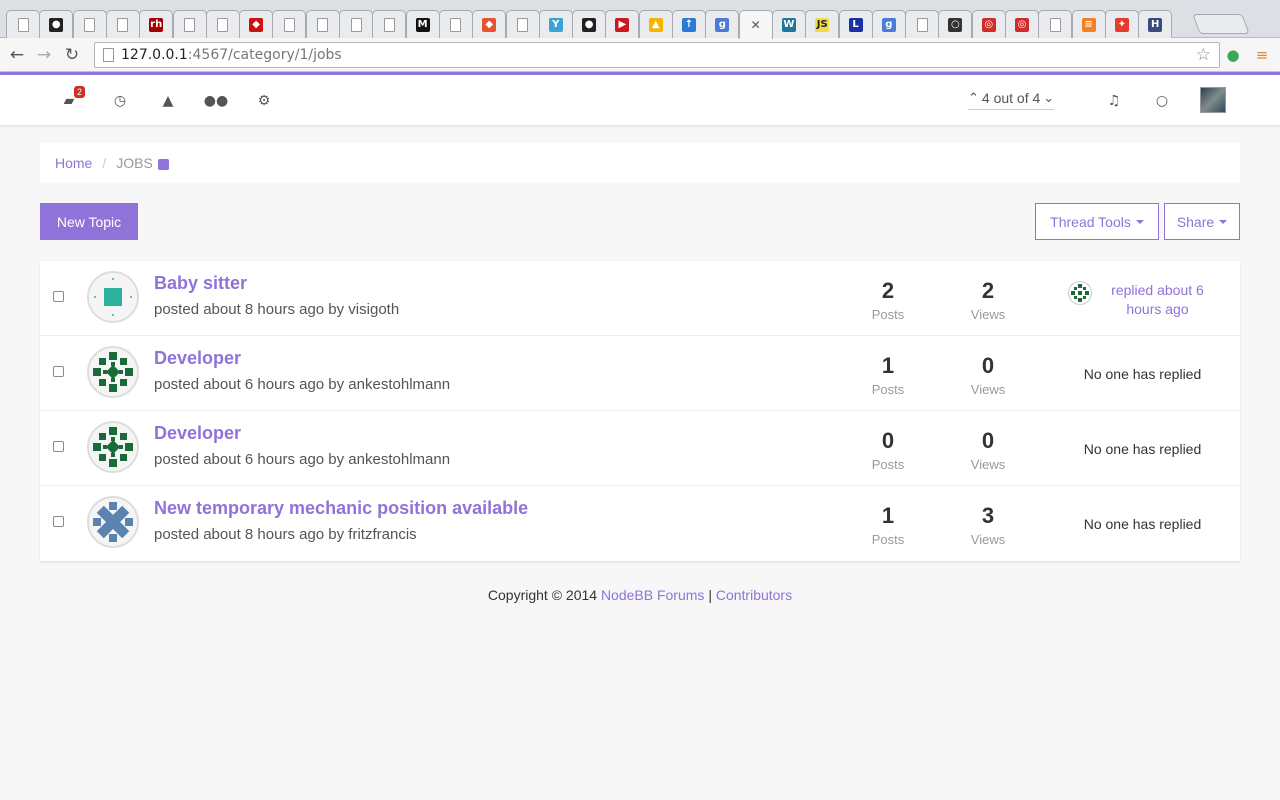 The image size is (1280, 800). What do you see at coordinates (988, 290) in the screenshot?
I see `views-count: 2` at bounding box center [988, 290].